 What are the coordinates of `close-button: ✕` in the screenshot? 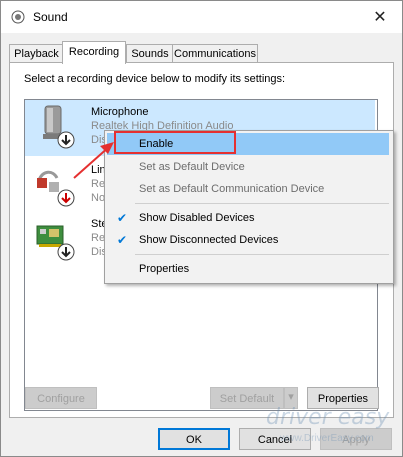 It's located at (380, 17).